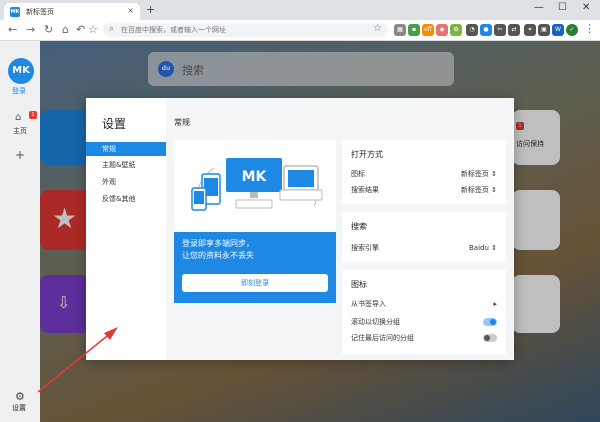 Image resolution: width=600 pixels, height=422 pixels. Describe the element at coordinates (479, 174) in the screenshot. I see `icon-open-select: 新标签页 ⇕` at that location.